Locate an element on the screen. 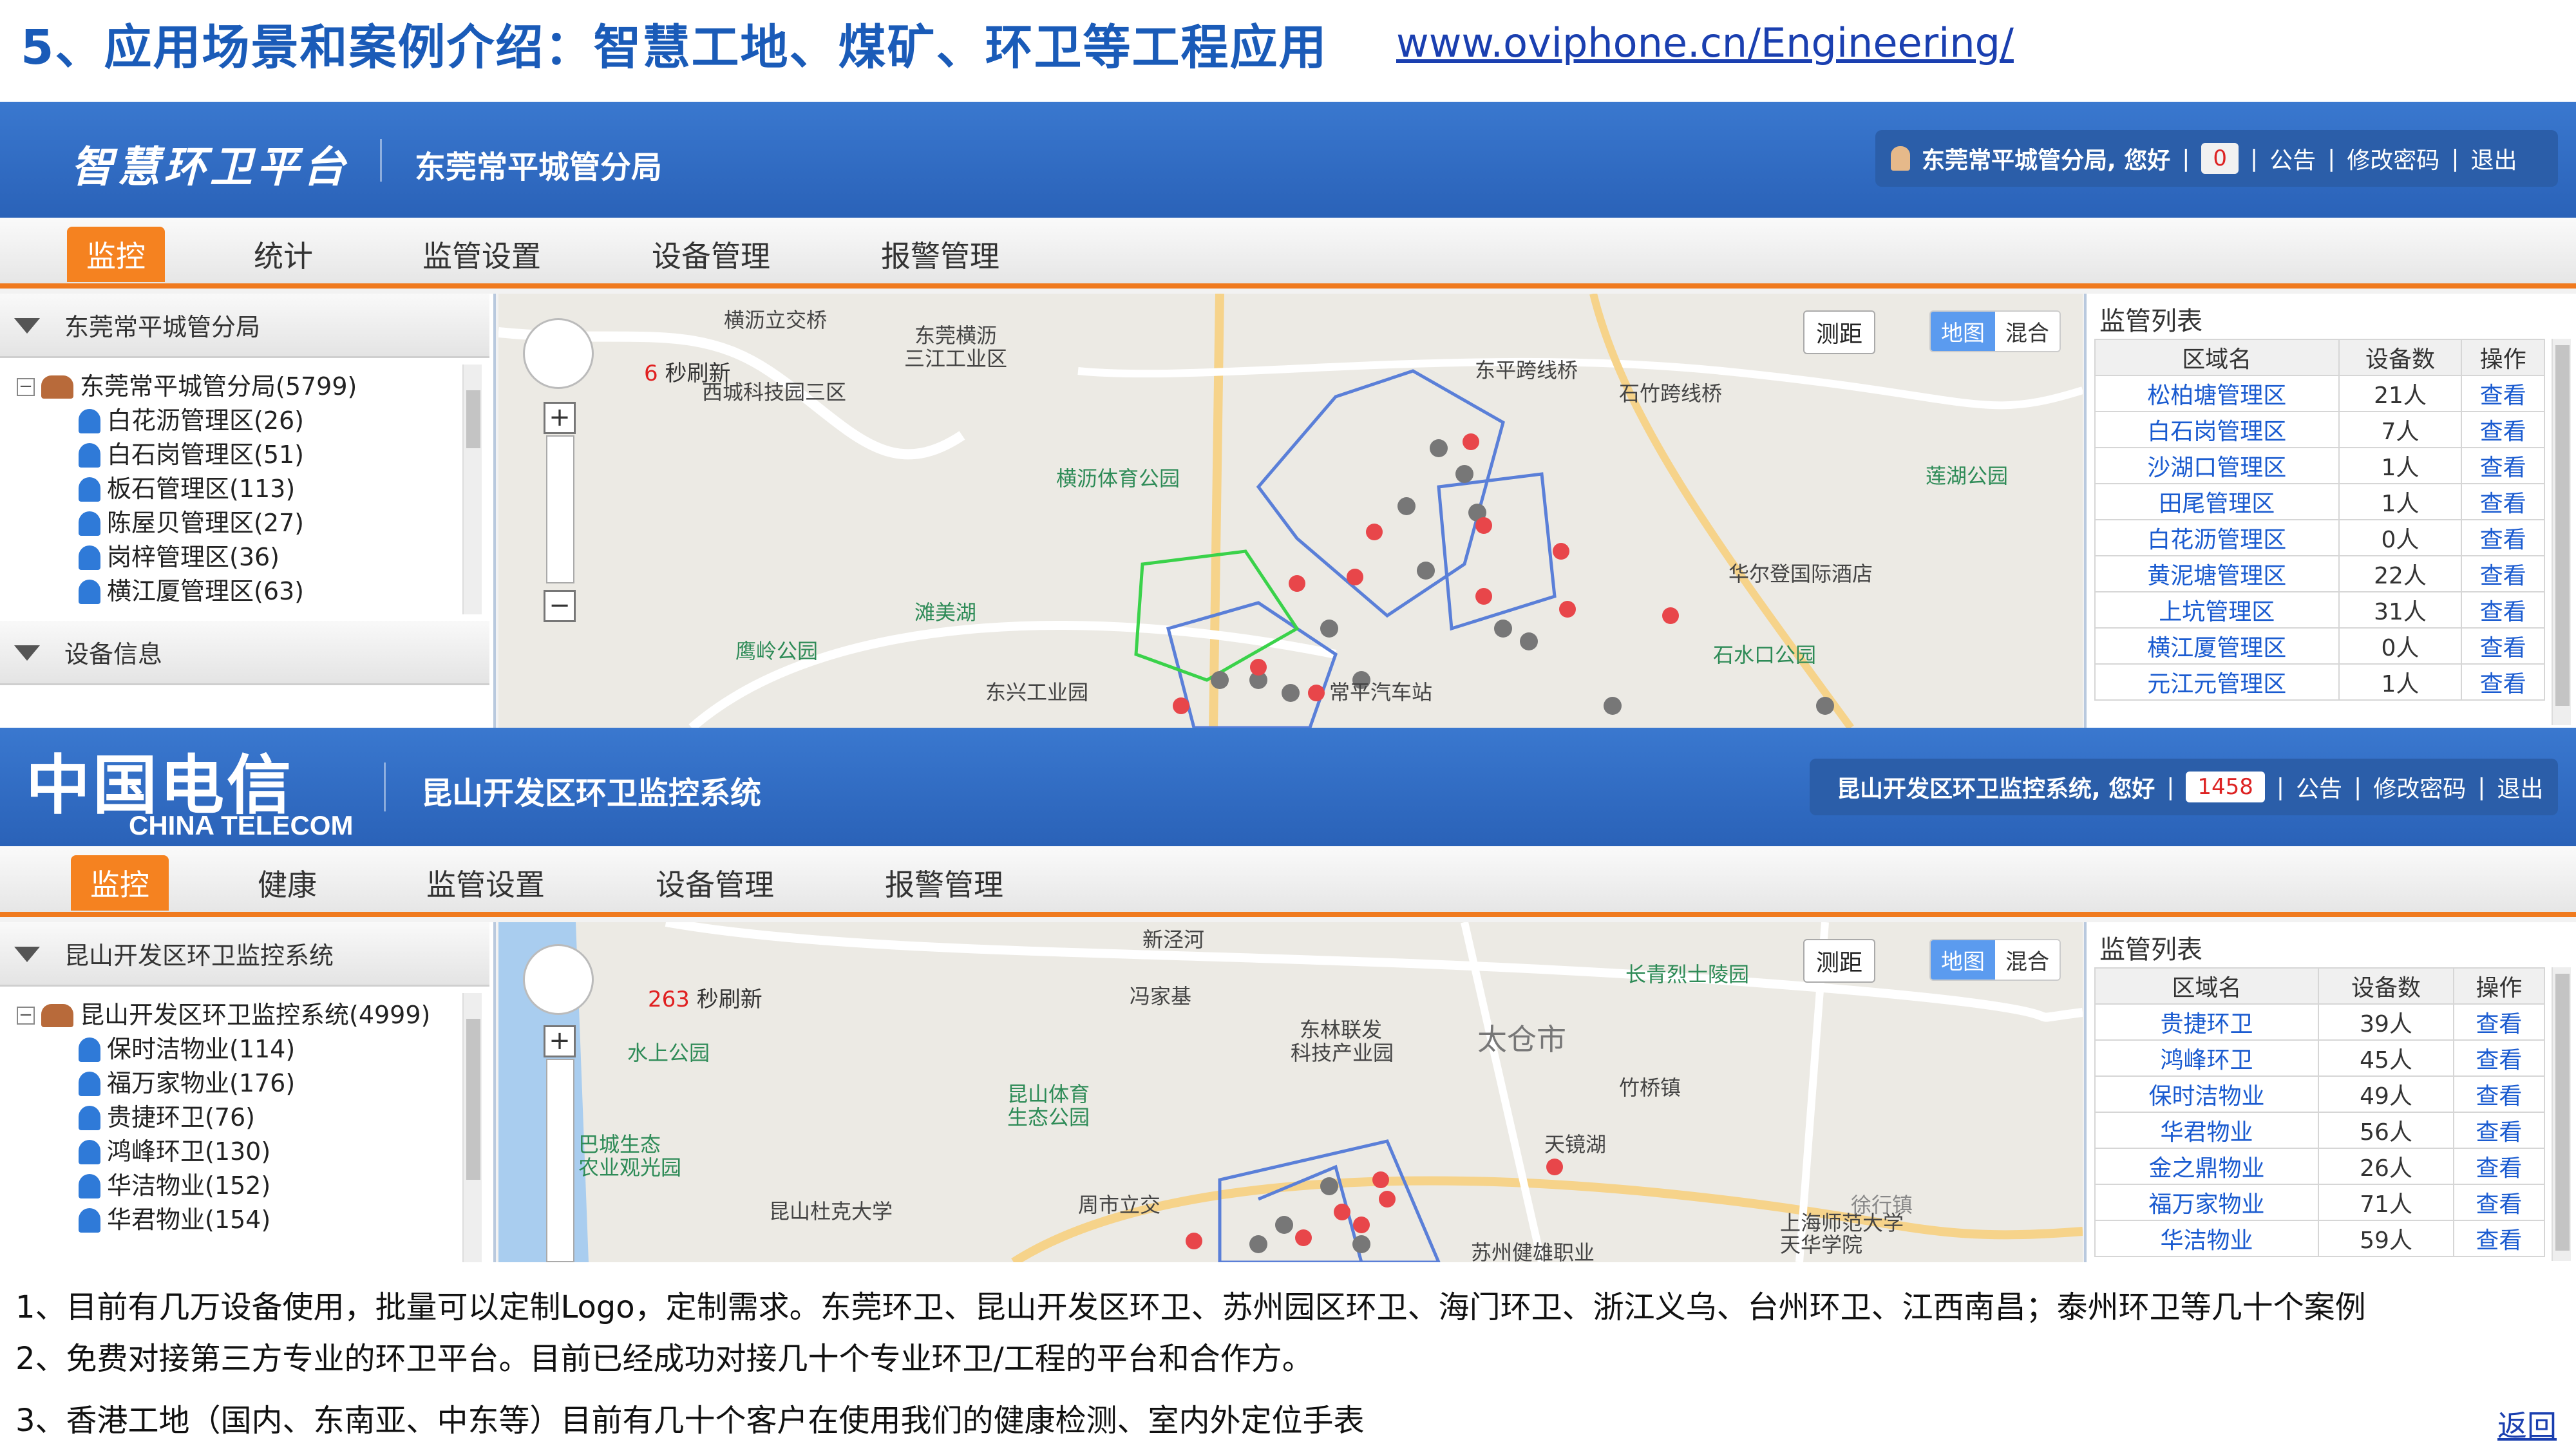 The height and width of the screenshot is (1449, 2576). region-name-link: 华君物业 is located at coordinates (2207, 1130).